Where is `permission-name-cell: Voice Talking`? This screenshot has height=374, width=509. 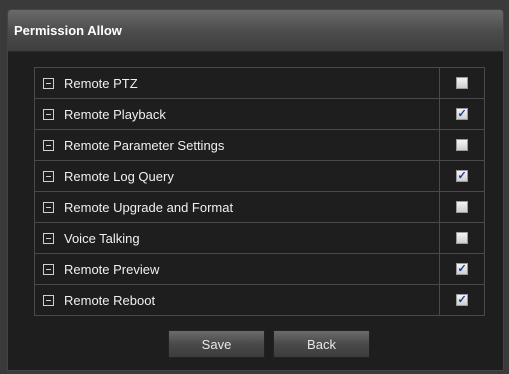
permission-name-cell: Voice Talking is located at coordinates (237, 238).